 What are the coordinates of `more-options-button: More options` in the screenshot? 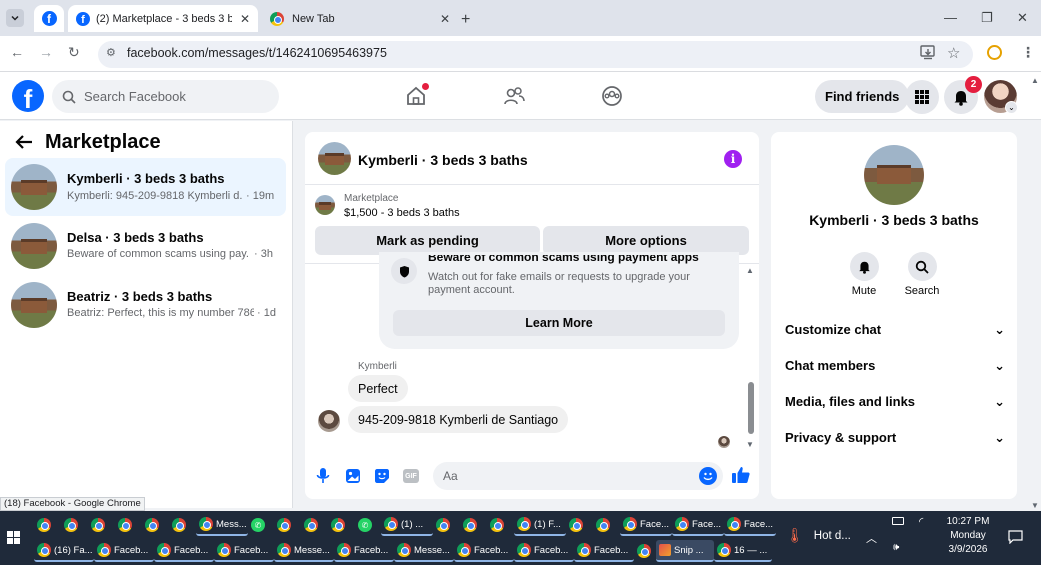 It's located at (646, 240).